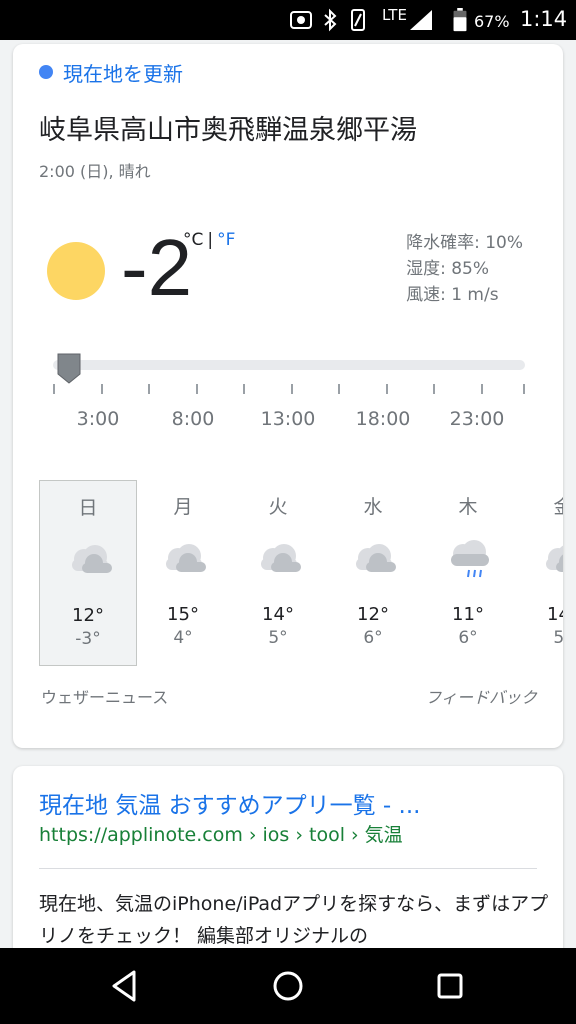 The image size is (576, 1024). I want to click on forecast-day-thu: 木 11° 6°, so click(468, 573).